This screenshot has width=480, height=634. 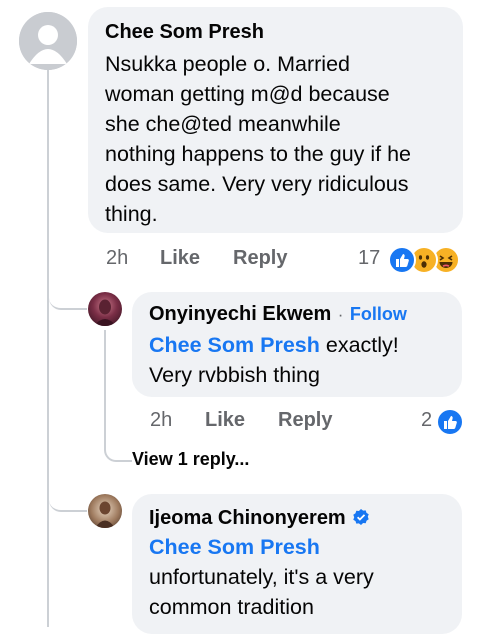 I want to click on comment-text-line: woman getting m@d because, so click(x=247, y=94).